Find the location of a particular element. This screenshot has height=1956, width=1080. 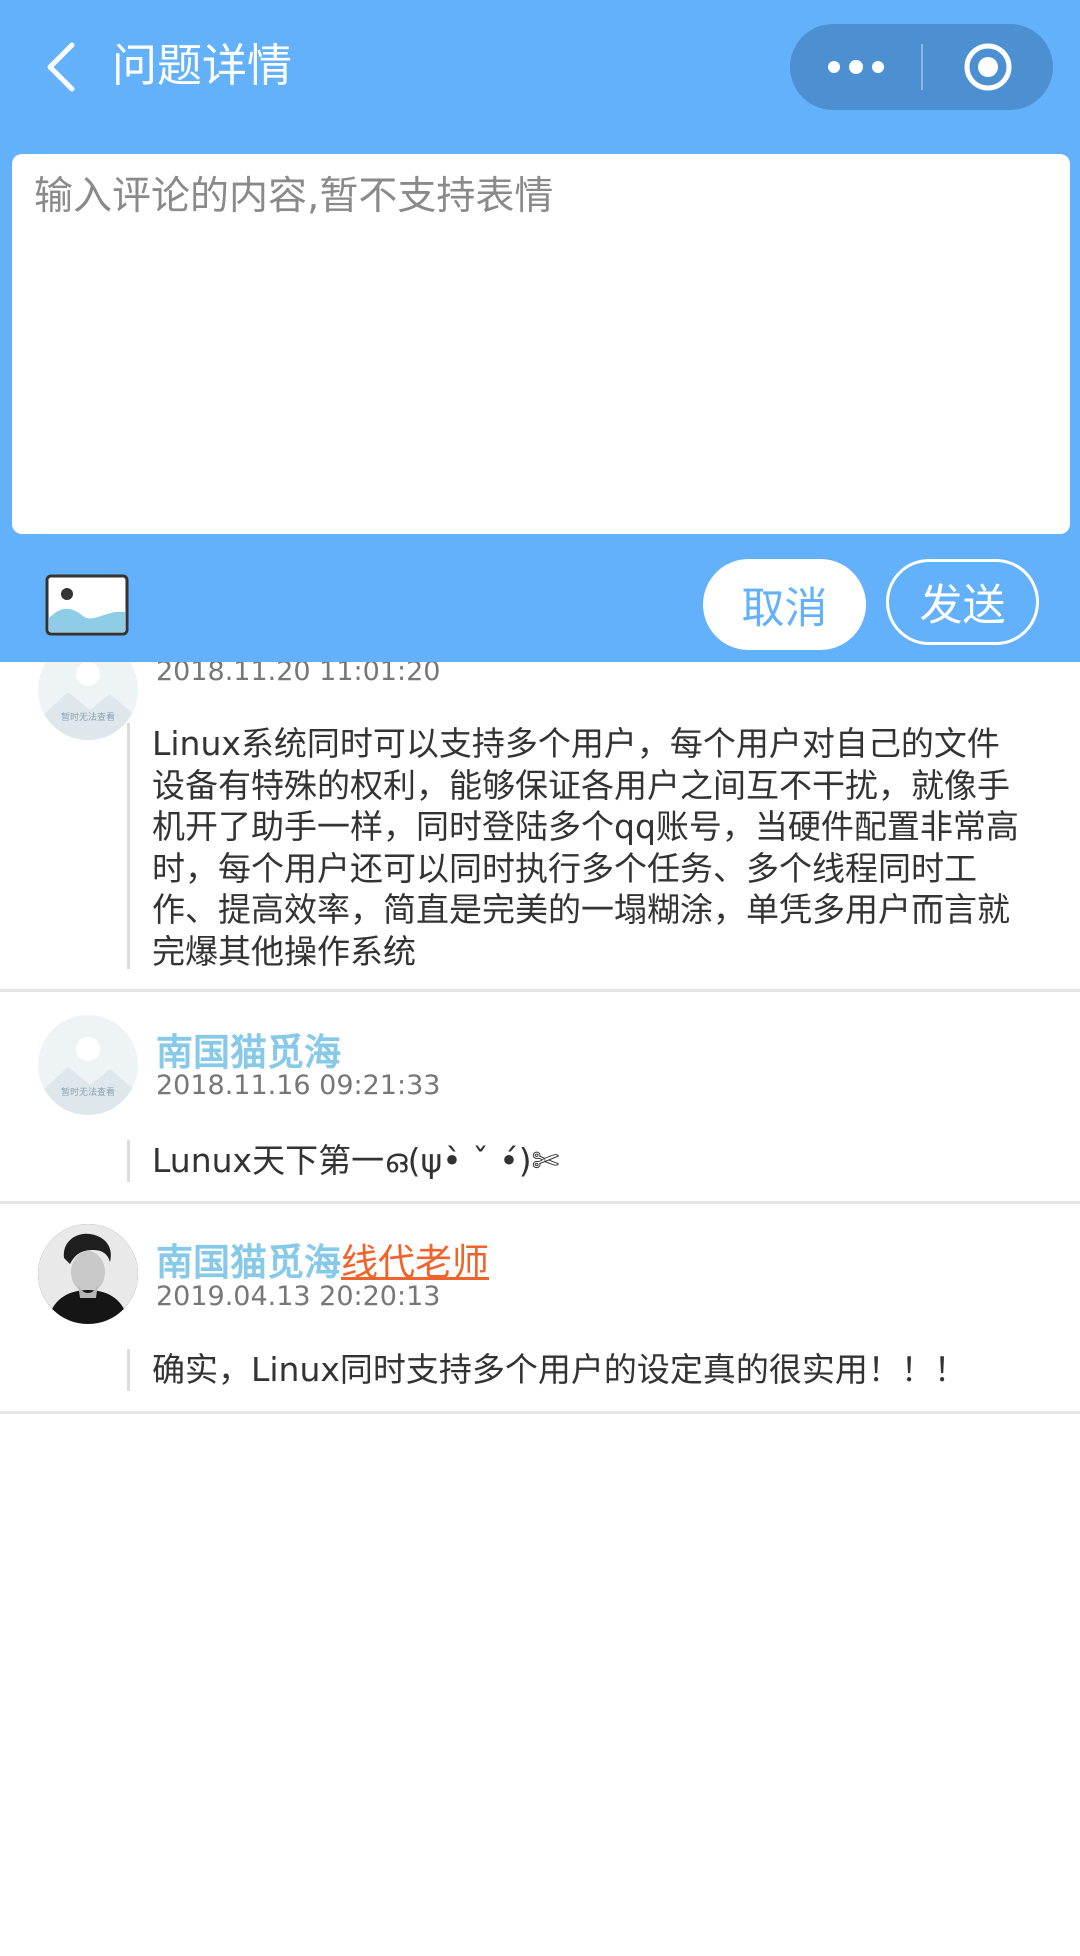

comment-username: 南国猫觅海线代老师 is located at coordinates (322, 1259).